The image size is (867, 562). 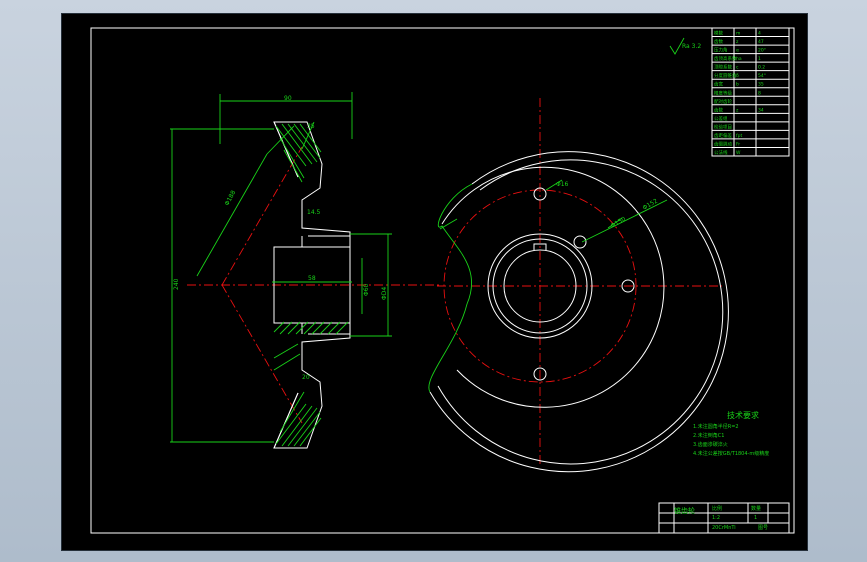 I want to click on dim-shaft-dia: Φ60, so click(x=366, y=289).